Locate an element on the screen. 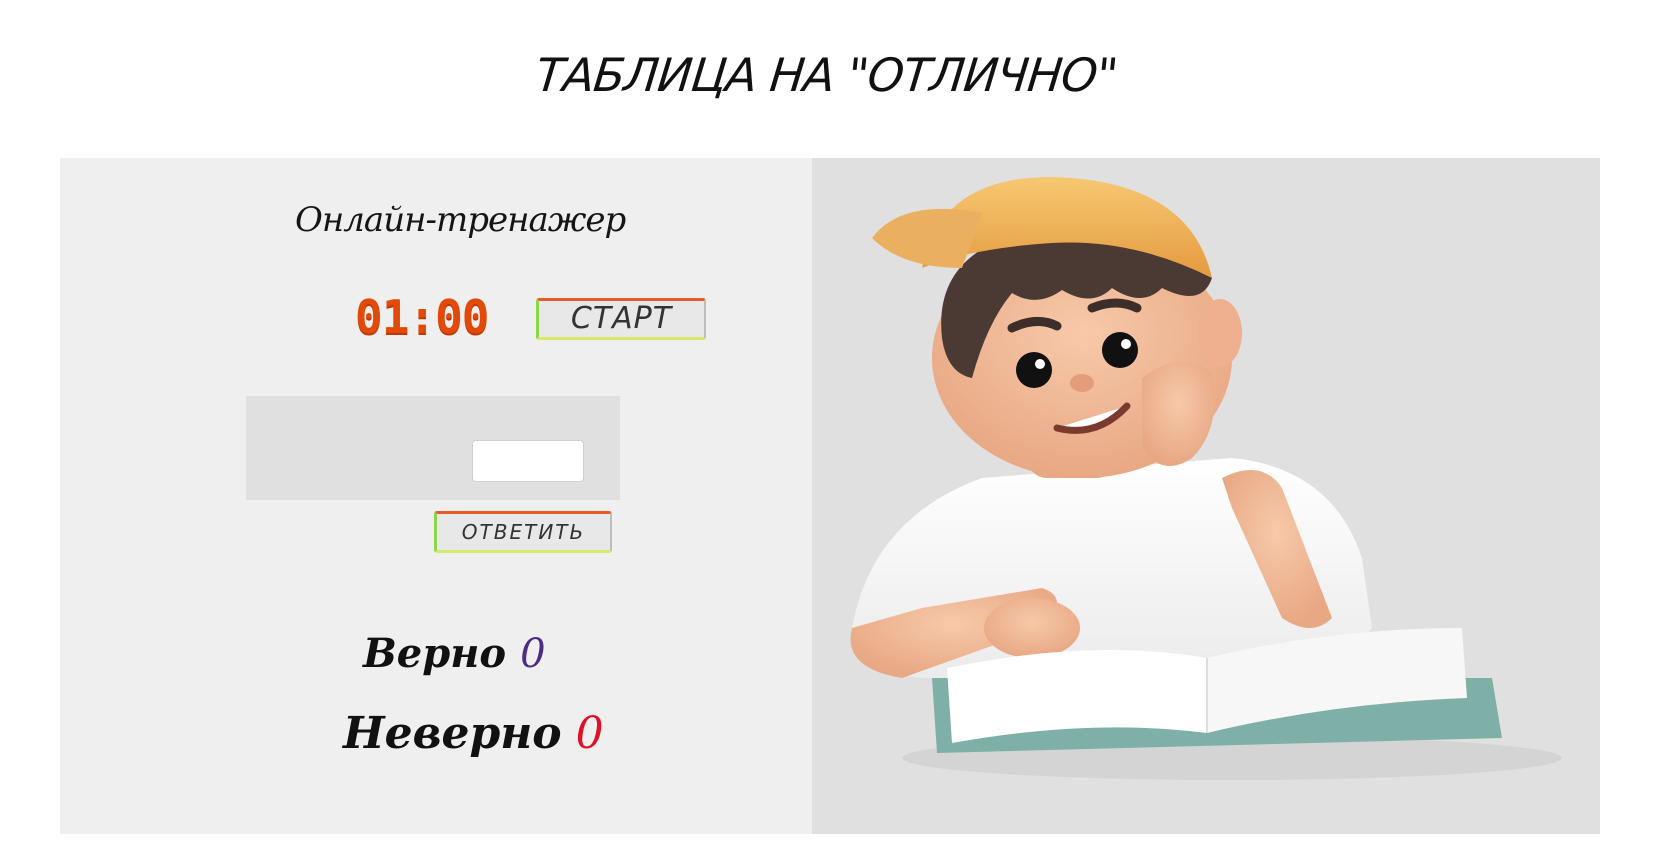 Image resolution: width=1653 pixels, height=850 pixels. wrong-count: 0 is located at coordinates (589, 733).